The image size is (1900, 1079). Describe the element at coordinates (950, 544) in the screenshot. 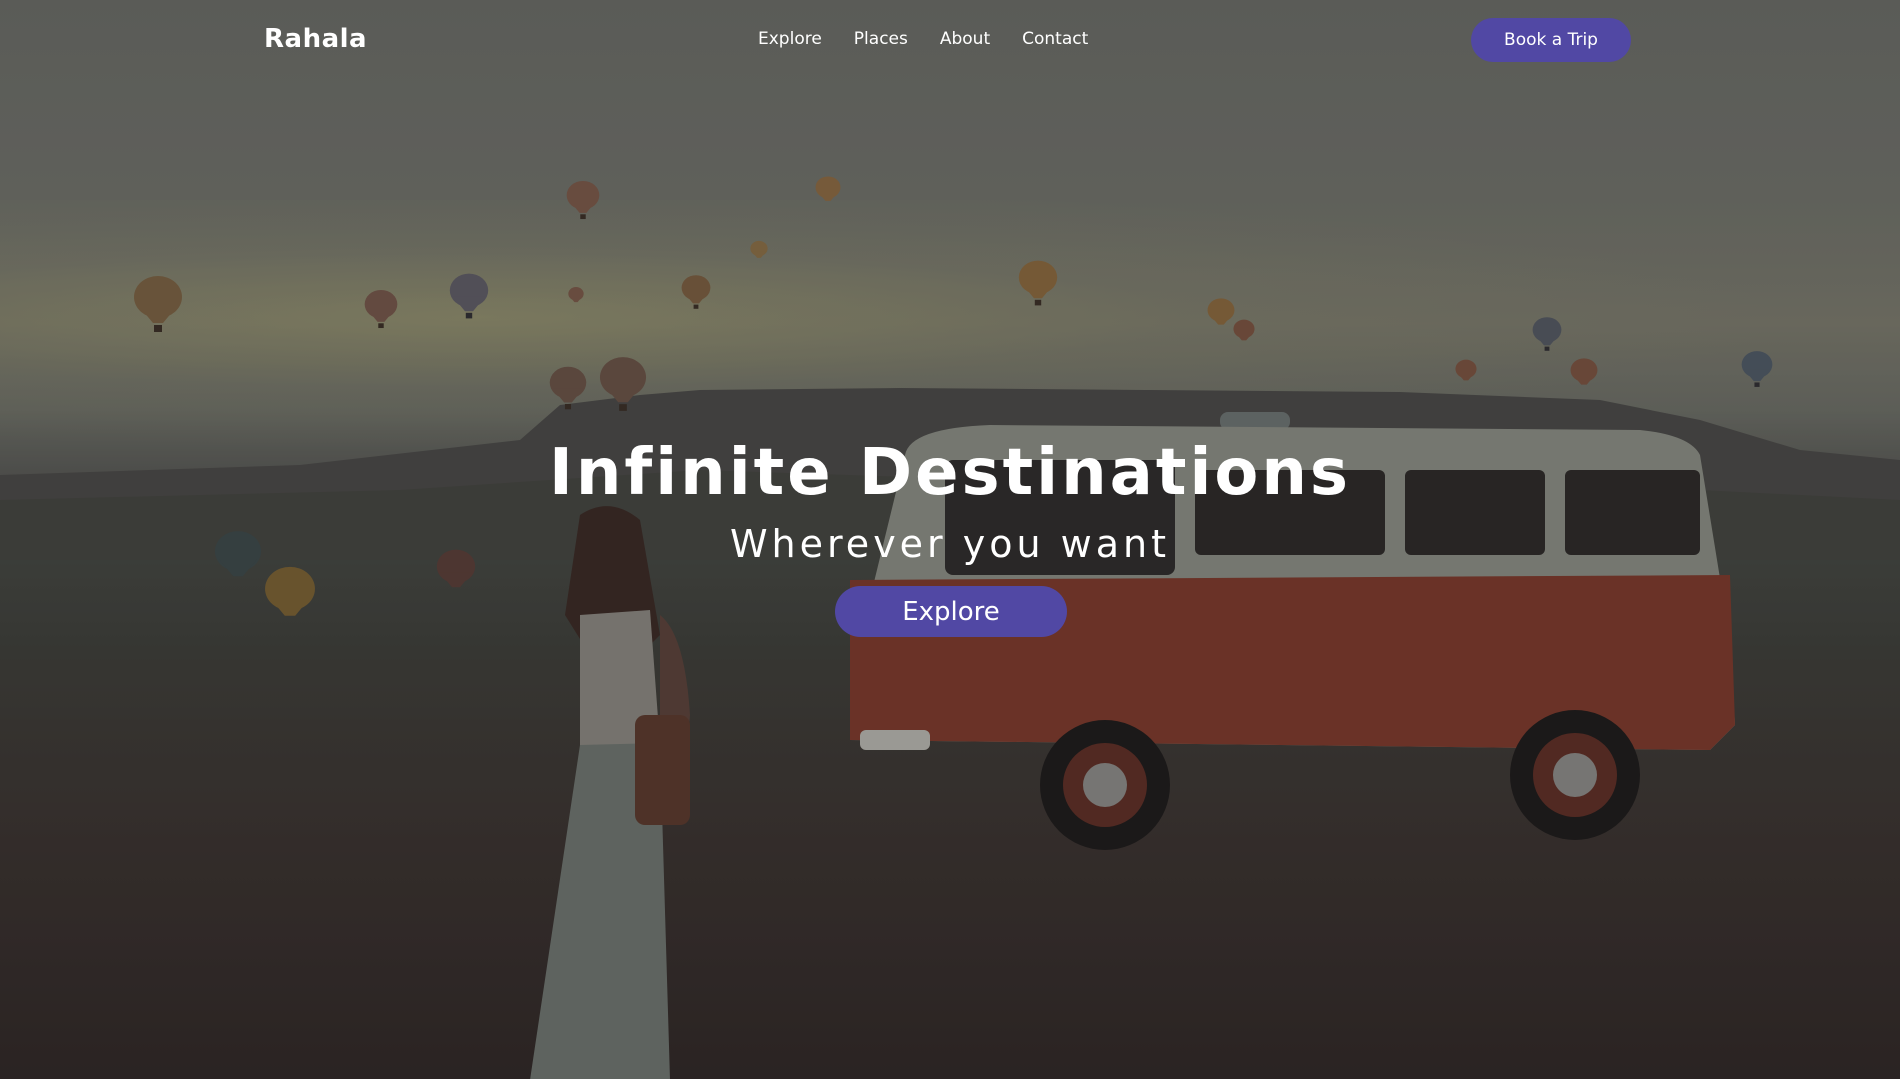

I see `hero-subtitle: Wherever you want` at that location.